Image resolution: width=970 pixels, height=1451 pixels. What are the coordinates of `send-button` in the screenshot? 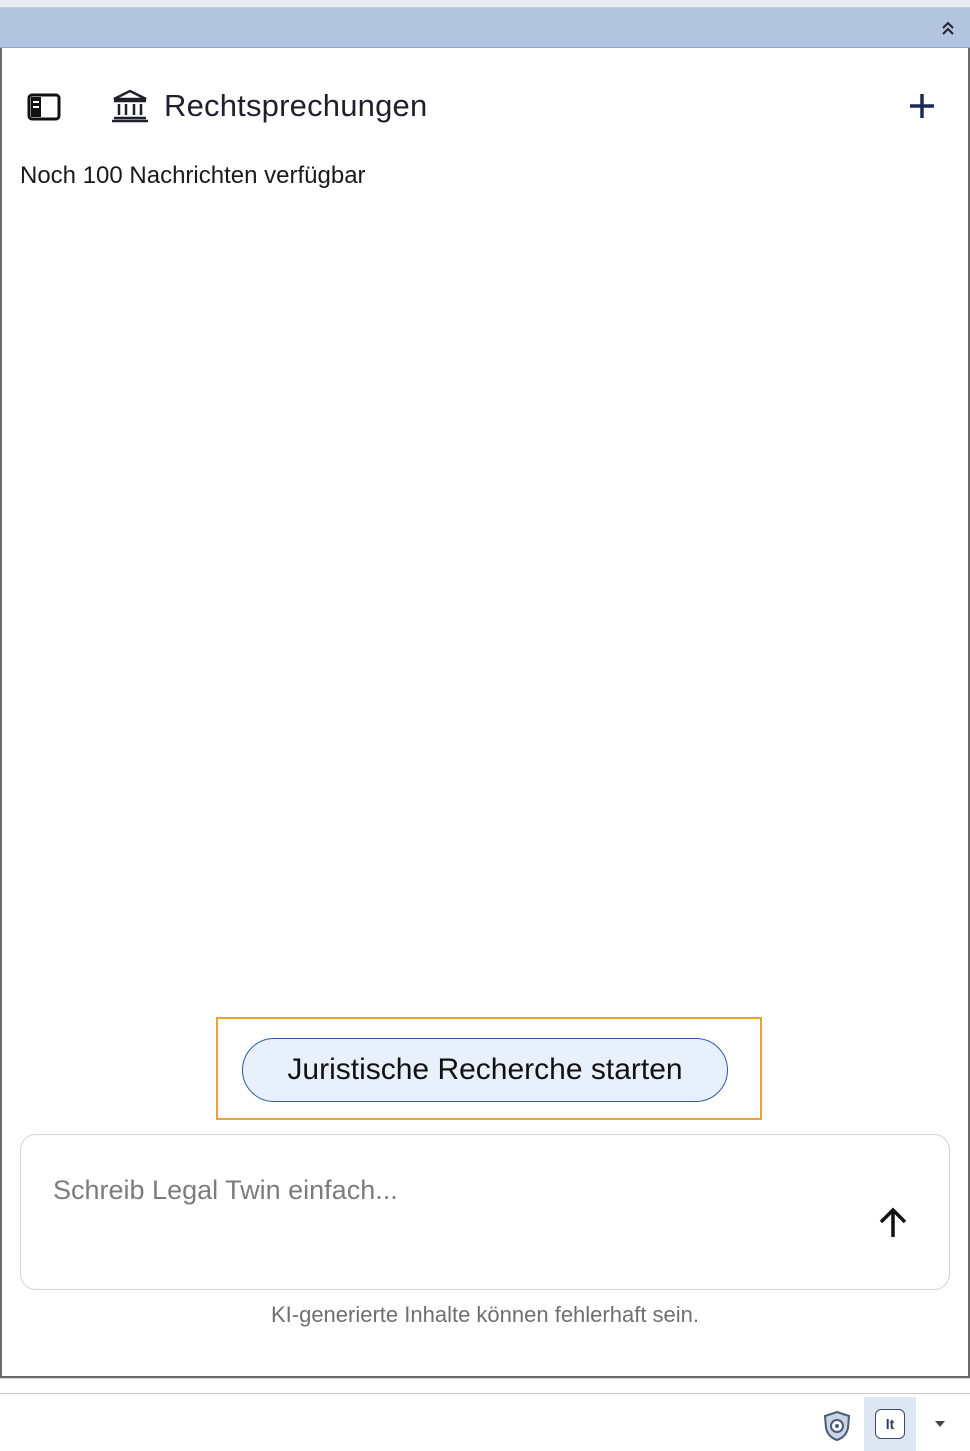 It's located at (893, 1223).